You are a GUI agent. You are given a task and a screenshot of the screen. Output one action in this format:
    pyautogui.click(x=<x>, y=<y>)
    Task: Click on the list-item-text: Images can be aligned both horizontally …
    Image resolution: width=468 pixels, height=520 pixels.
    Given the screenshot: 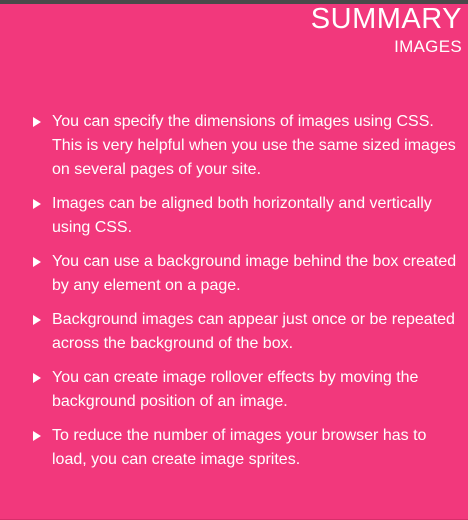 What is the action you would take?
    pyautogui.click(x=242, y=215)
    